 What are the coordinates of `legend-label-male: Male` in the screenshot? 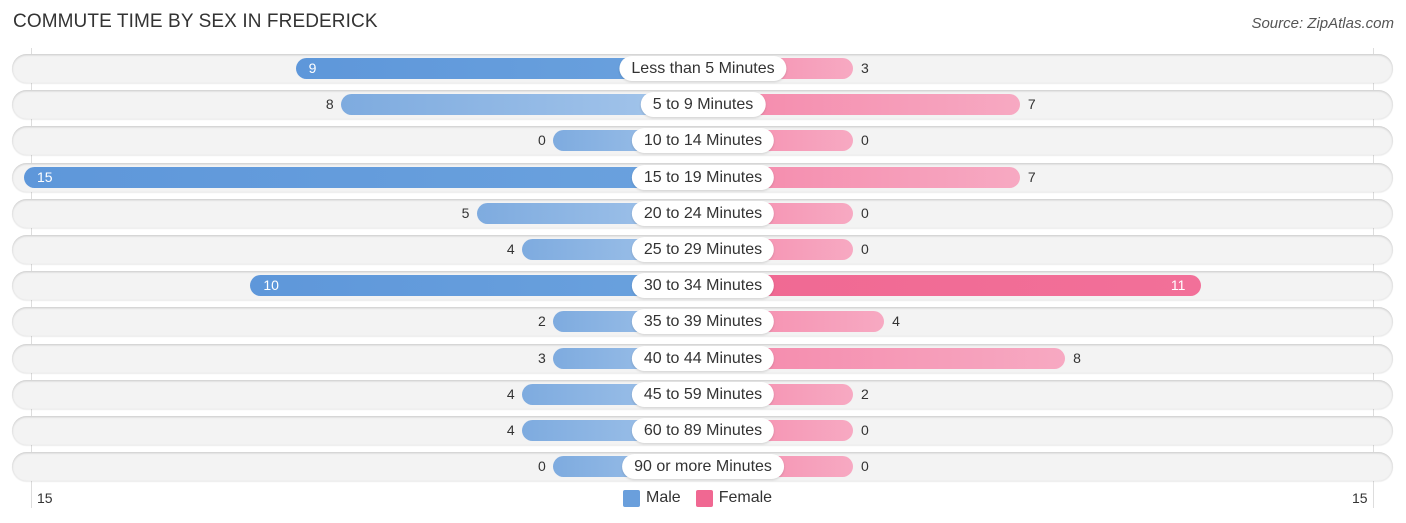 It's located at (663, 497).